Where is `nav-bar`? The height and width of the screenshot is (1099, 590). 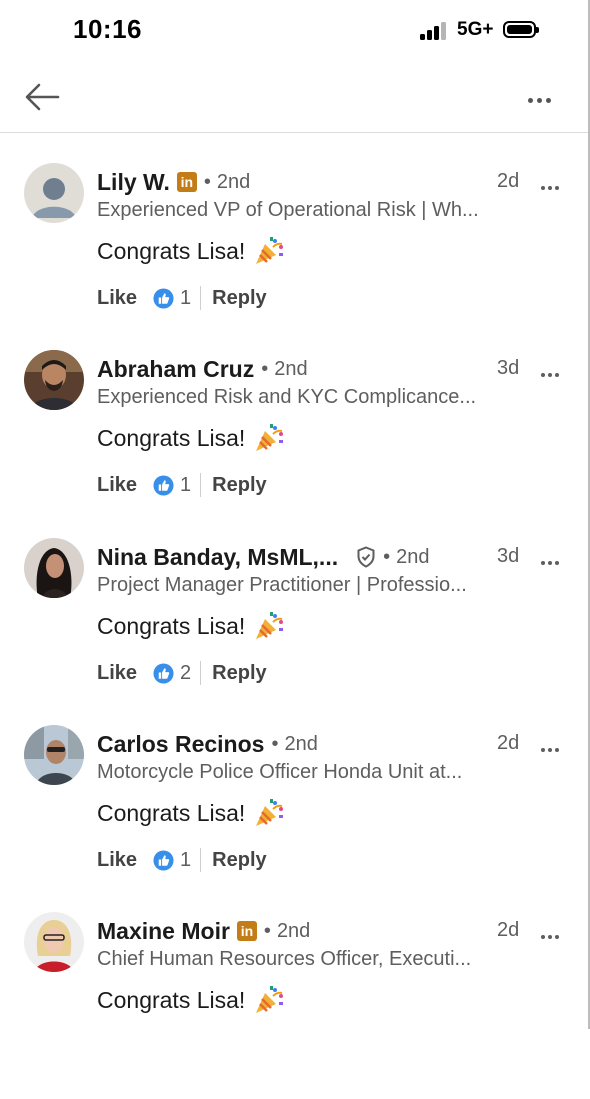
nav-bar is located at coordinates (295, 97).